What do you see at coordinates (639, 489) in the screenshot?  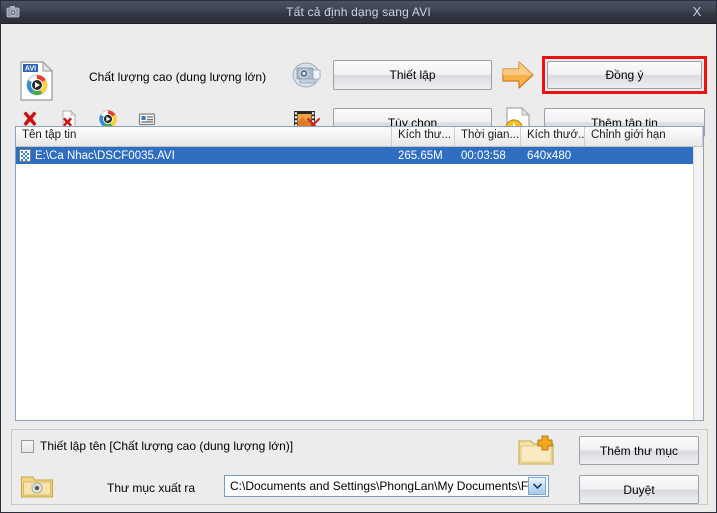 I see `browse-button: Duyệt` at bounding box center [639, 489].